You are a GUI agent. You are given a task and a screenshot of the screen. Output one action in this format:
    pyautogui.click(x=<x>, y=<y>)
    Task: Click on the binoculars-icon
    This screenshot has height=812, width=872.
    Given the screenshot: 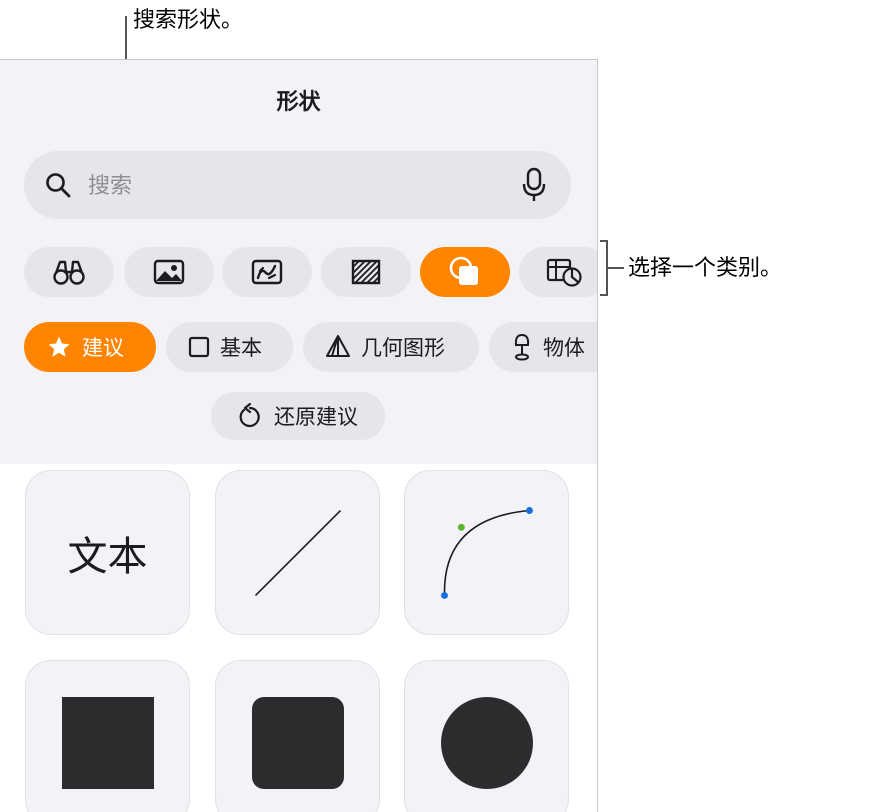 What is the action you would take?
    pyautogui.click(x=69, y=272)
    